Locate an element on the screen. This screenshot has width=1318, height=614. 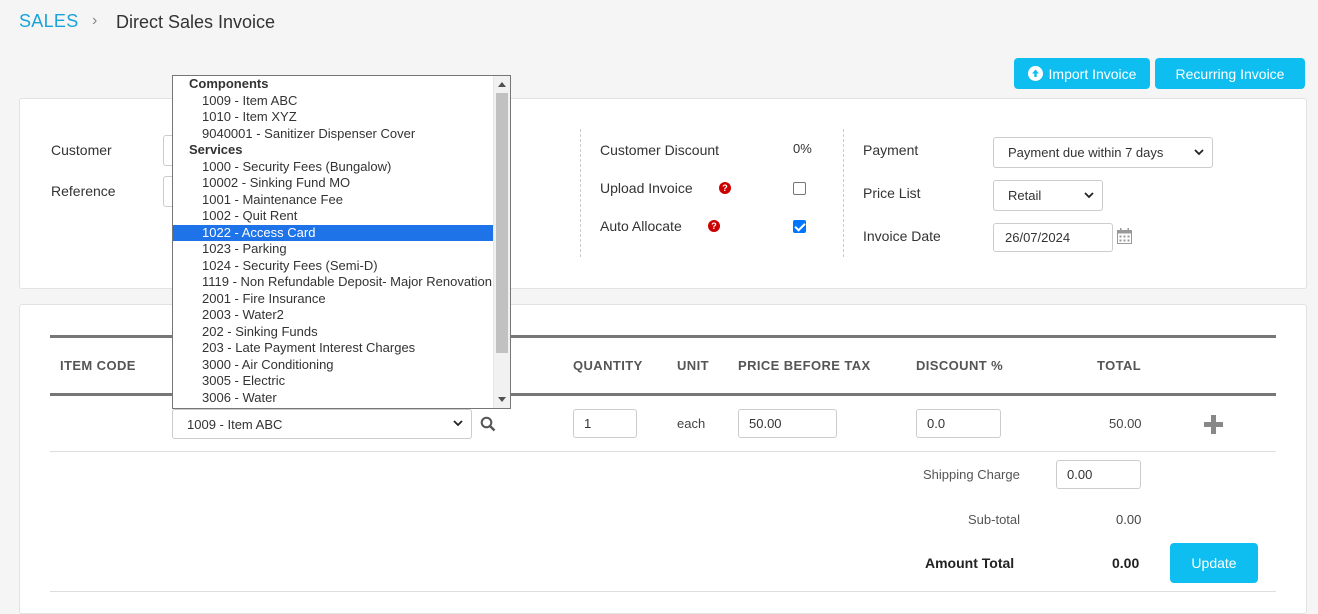
col-price-before-tax: PRICE BEFORE TAX is located at coordinates (804, 365).